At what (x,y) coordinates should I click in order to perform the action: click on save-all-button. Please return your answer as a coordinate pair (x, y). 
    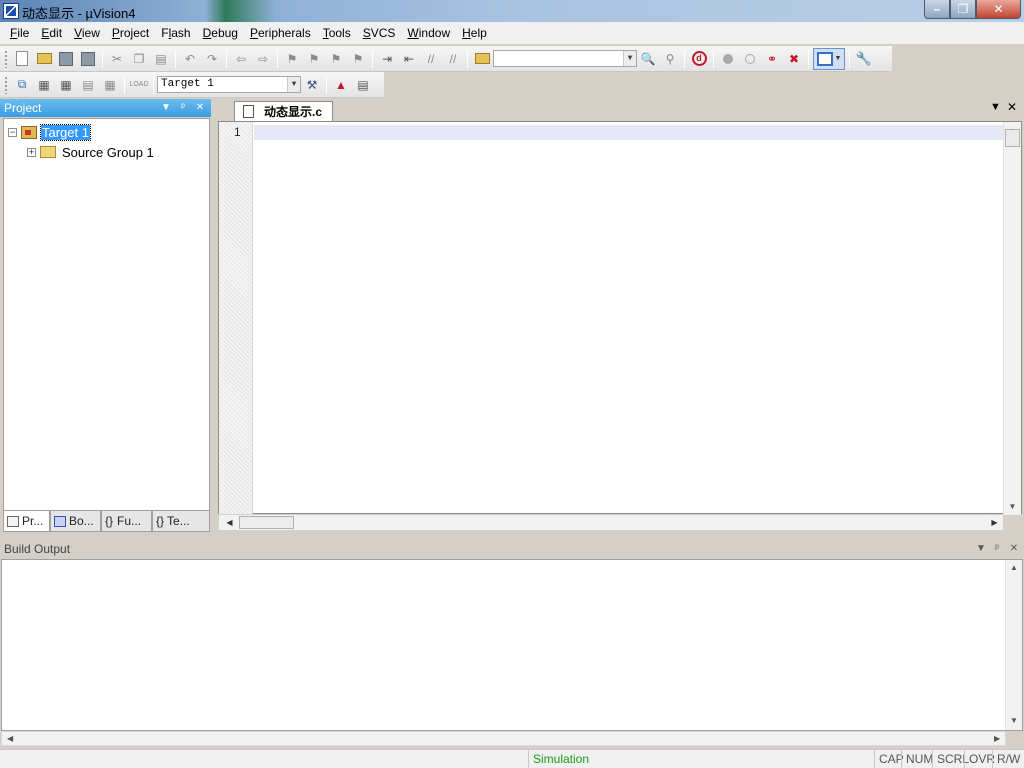
    Looking at the image, I should click on (88, 59).